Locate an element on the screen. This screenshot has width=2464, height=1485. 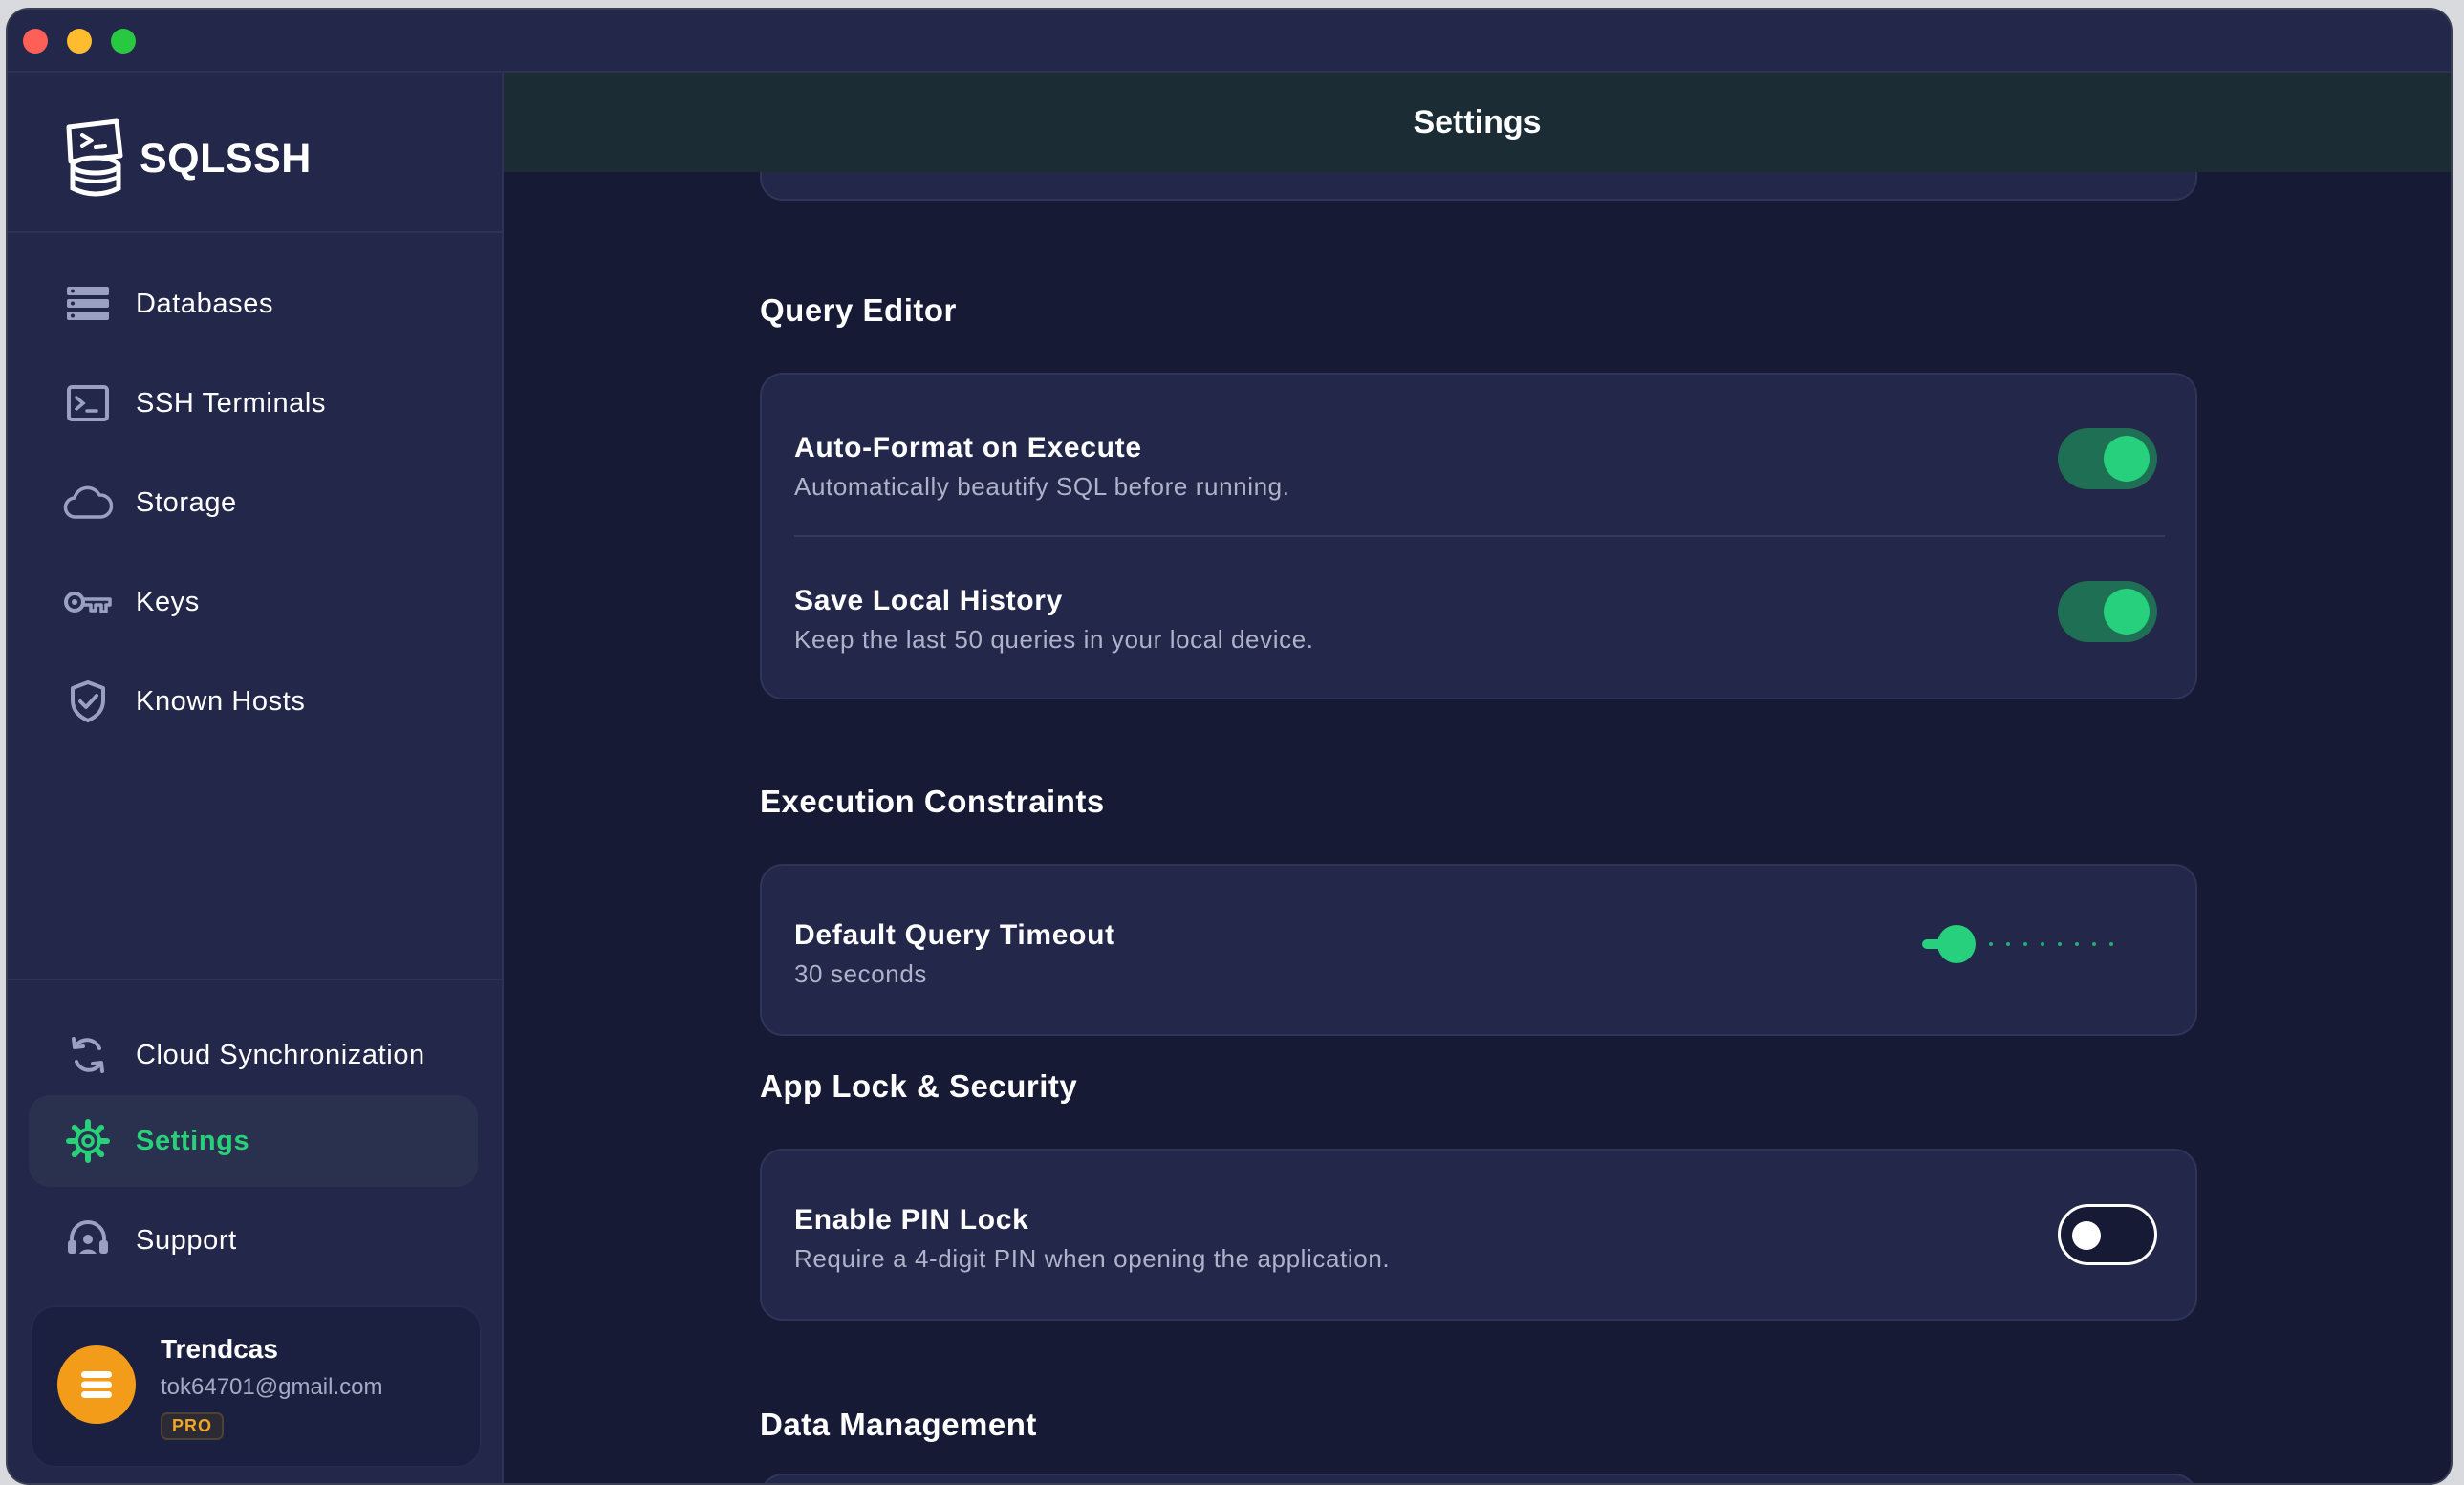
sidebar-item-cloud-synchronization: Cloud Synchronization is located at coordinates (254, 1055).